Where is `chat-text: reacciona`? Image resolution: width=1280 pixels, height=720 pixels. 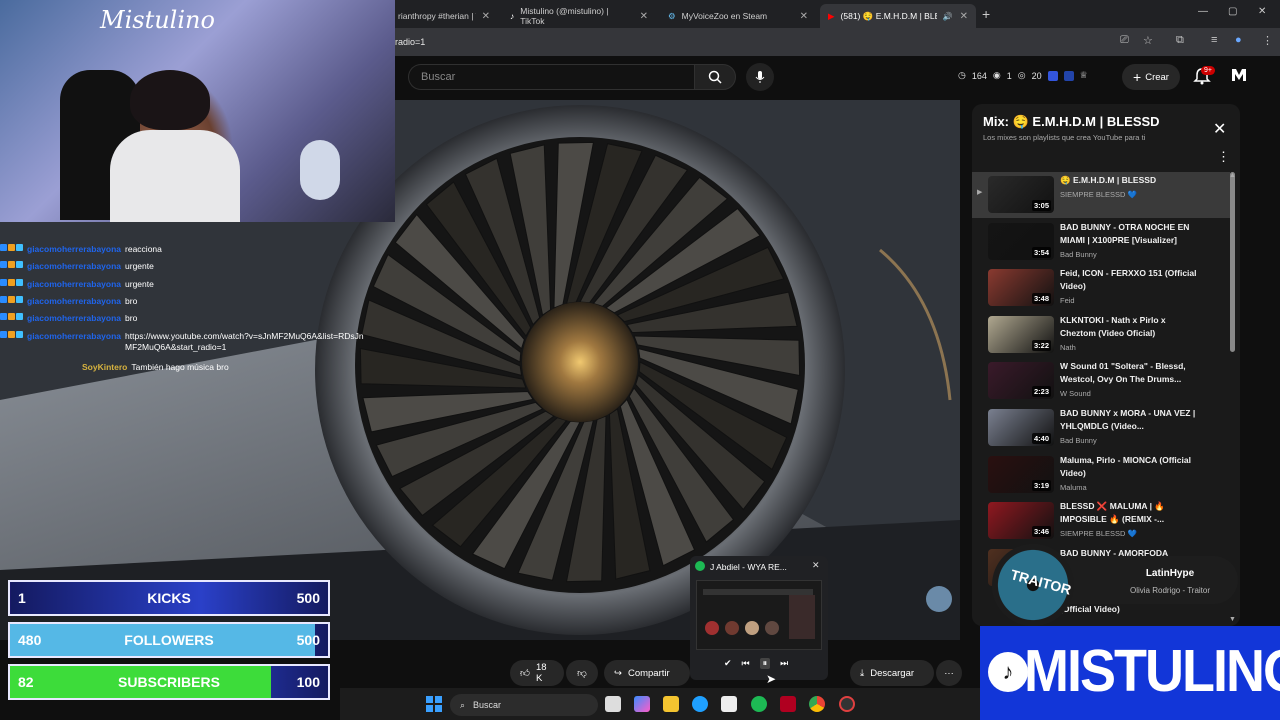 chat-text: reacciona is located at coordinates (143, 249).